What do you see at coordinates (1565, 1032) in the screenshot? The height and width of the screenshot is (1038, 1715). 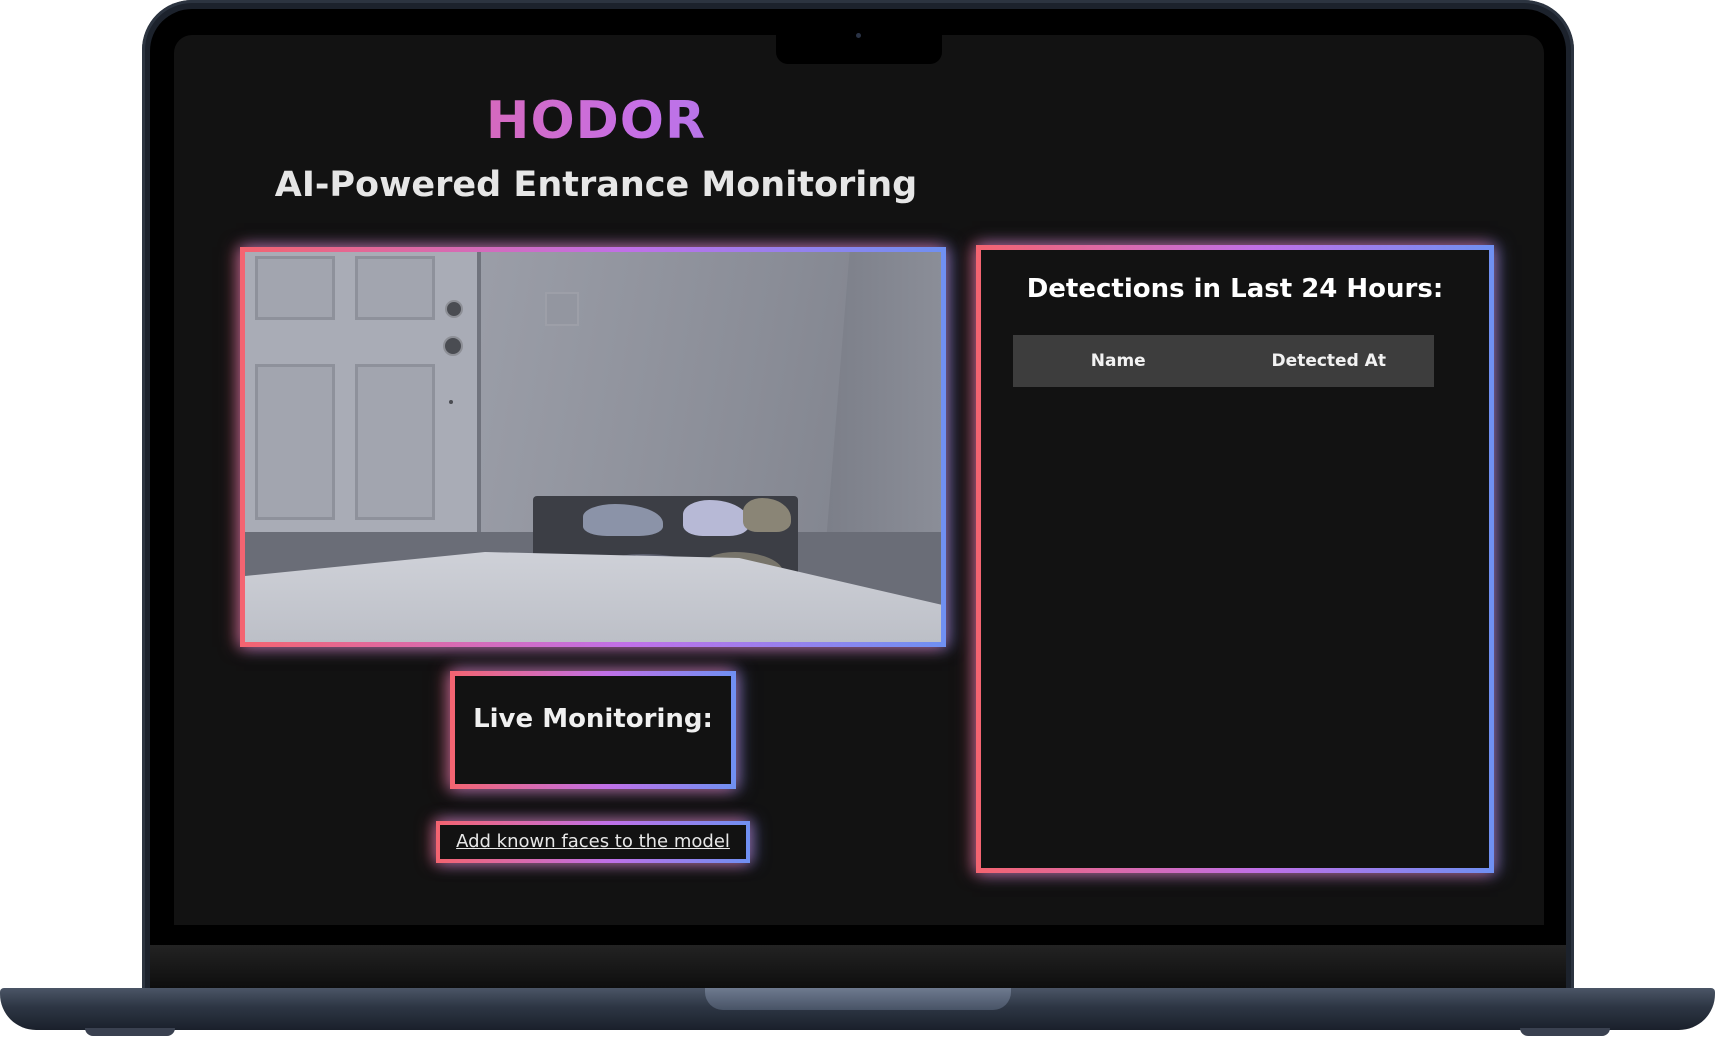 I see `laptop-foot-right` at bounding box center [1565, 1032].